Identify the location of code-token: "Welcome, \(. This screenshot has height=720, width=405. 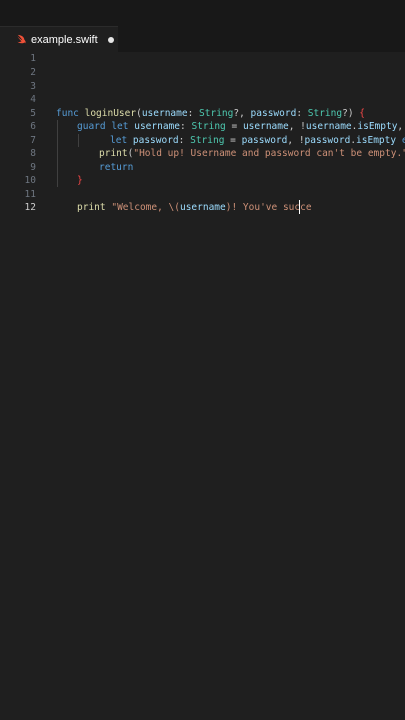
(145, 207).